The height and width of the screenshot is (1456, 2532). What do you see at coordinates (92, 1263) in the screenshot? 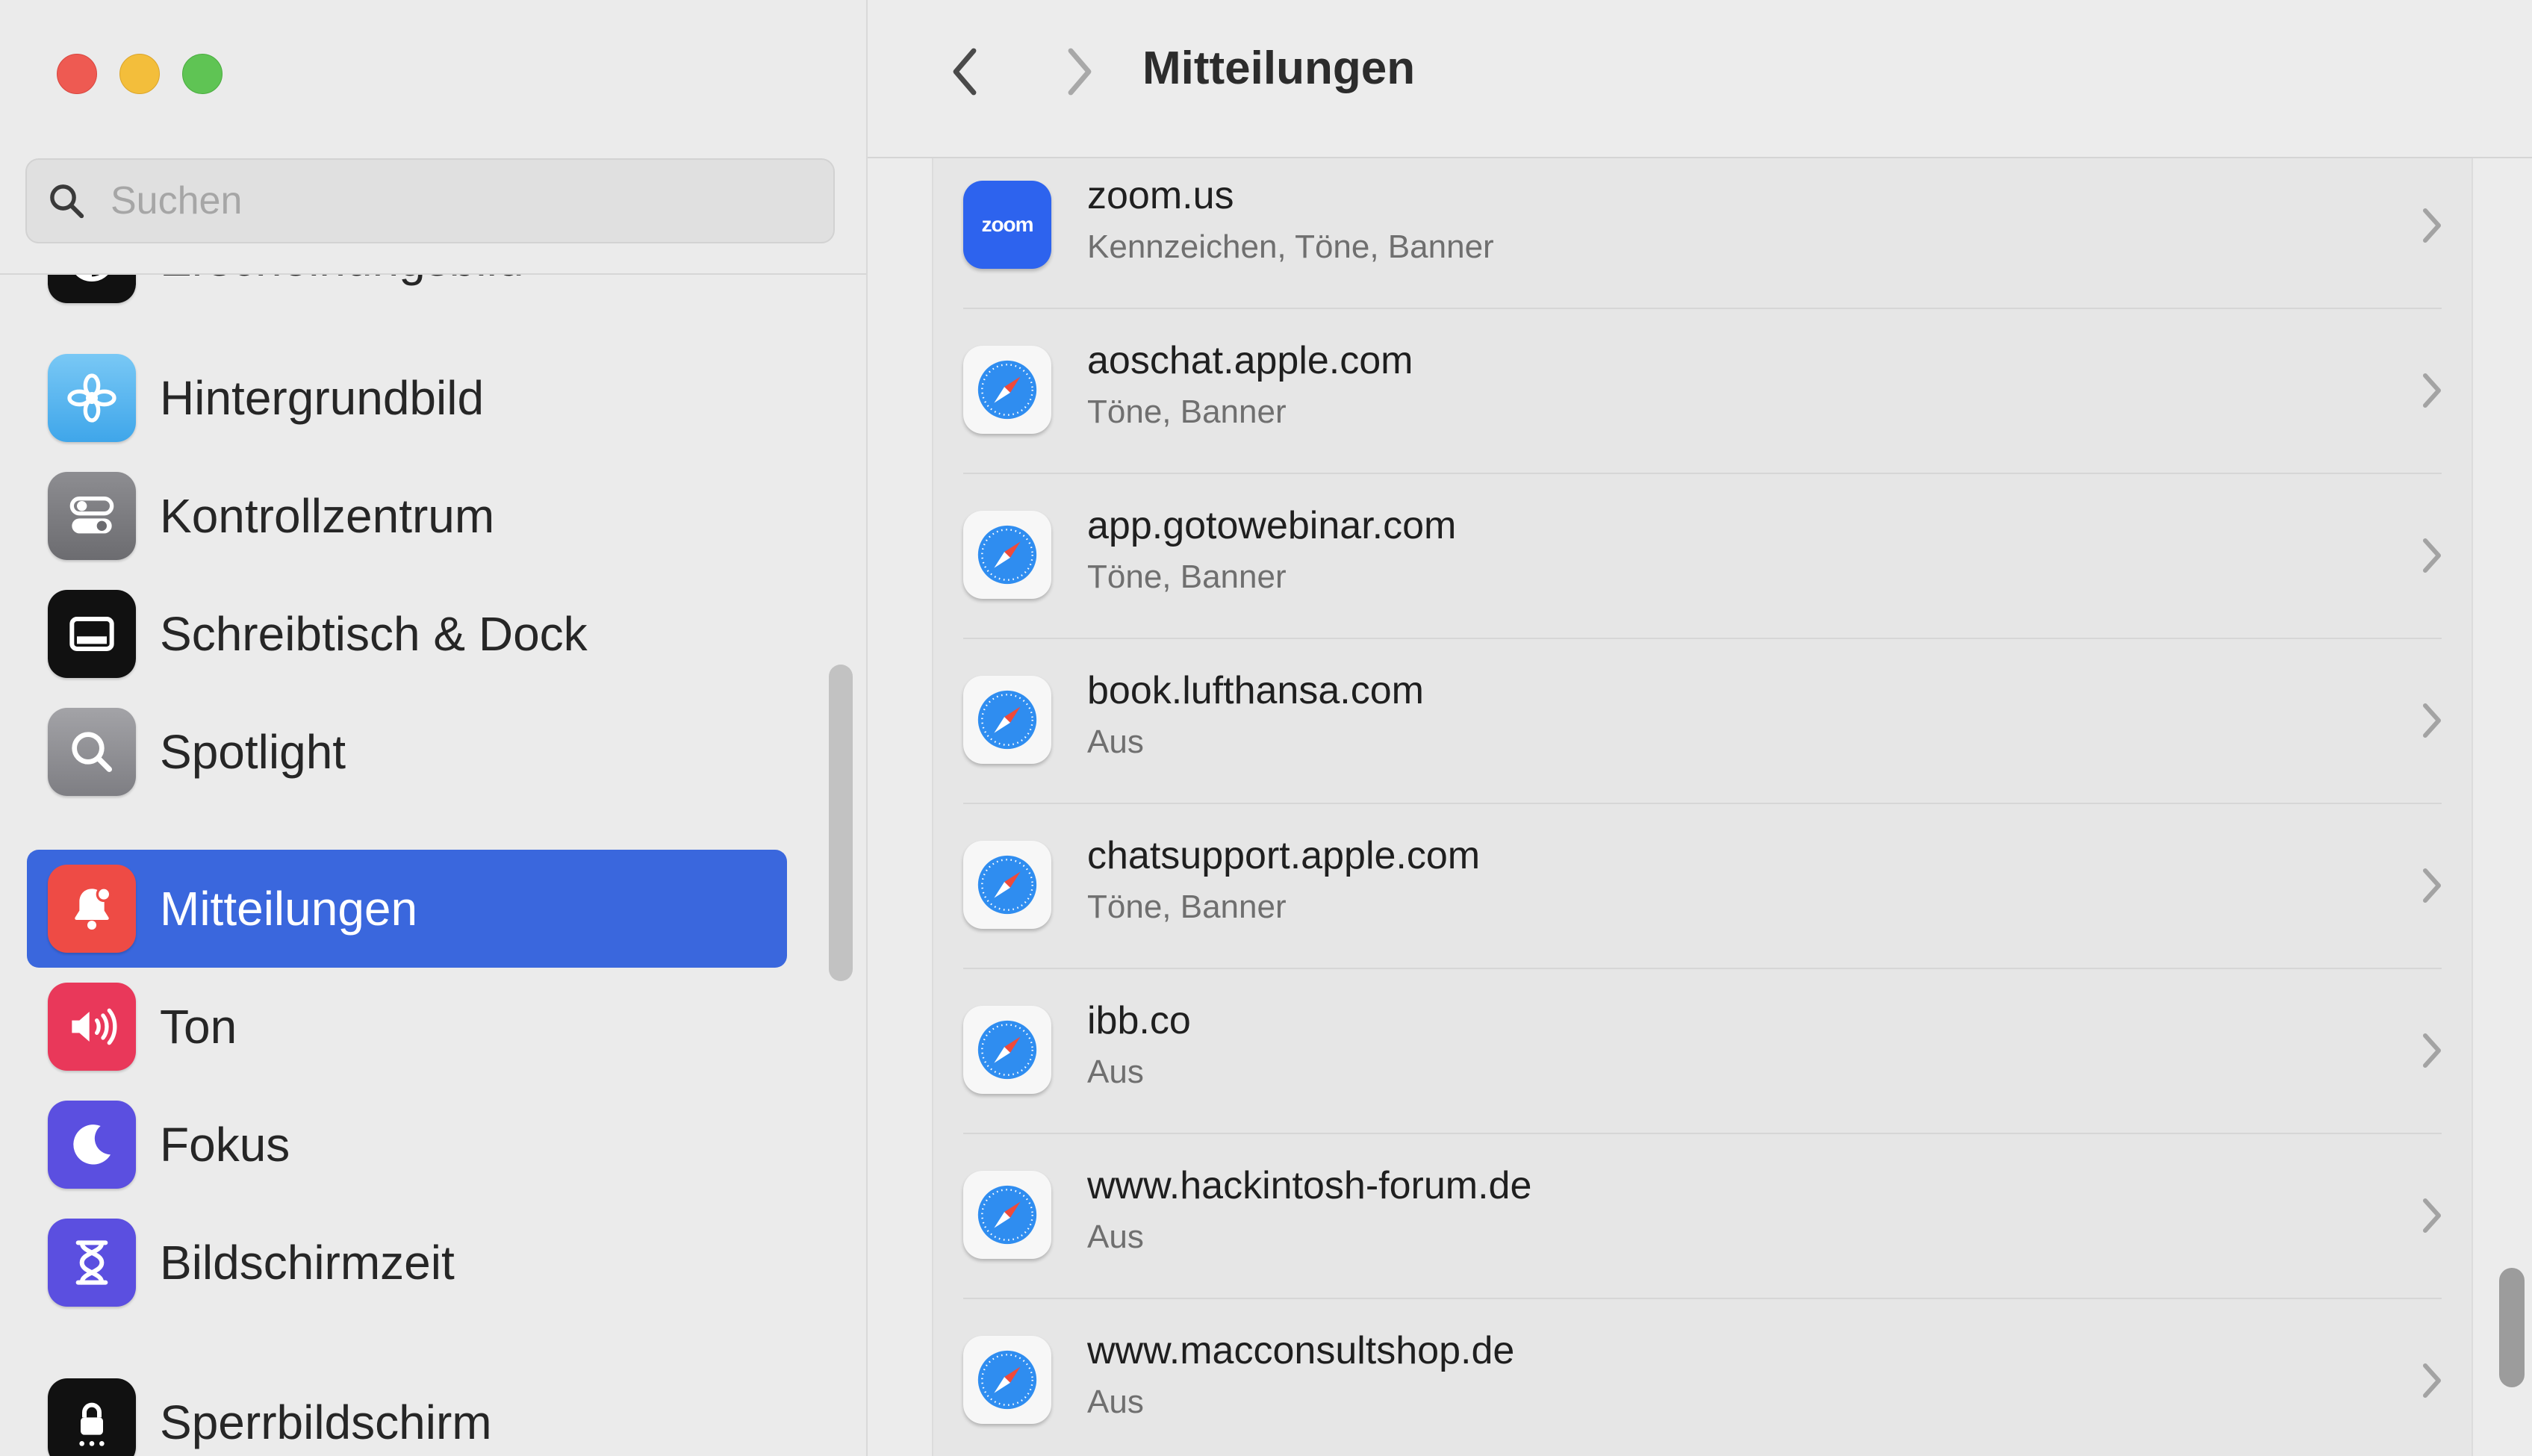
I see `screen-time-icon` at bounding box center [92, 1263].